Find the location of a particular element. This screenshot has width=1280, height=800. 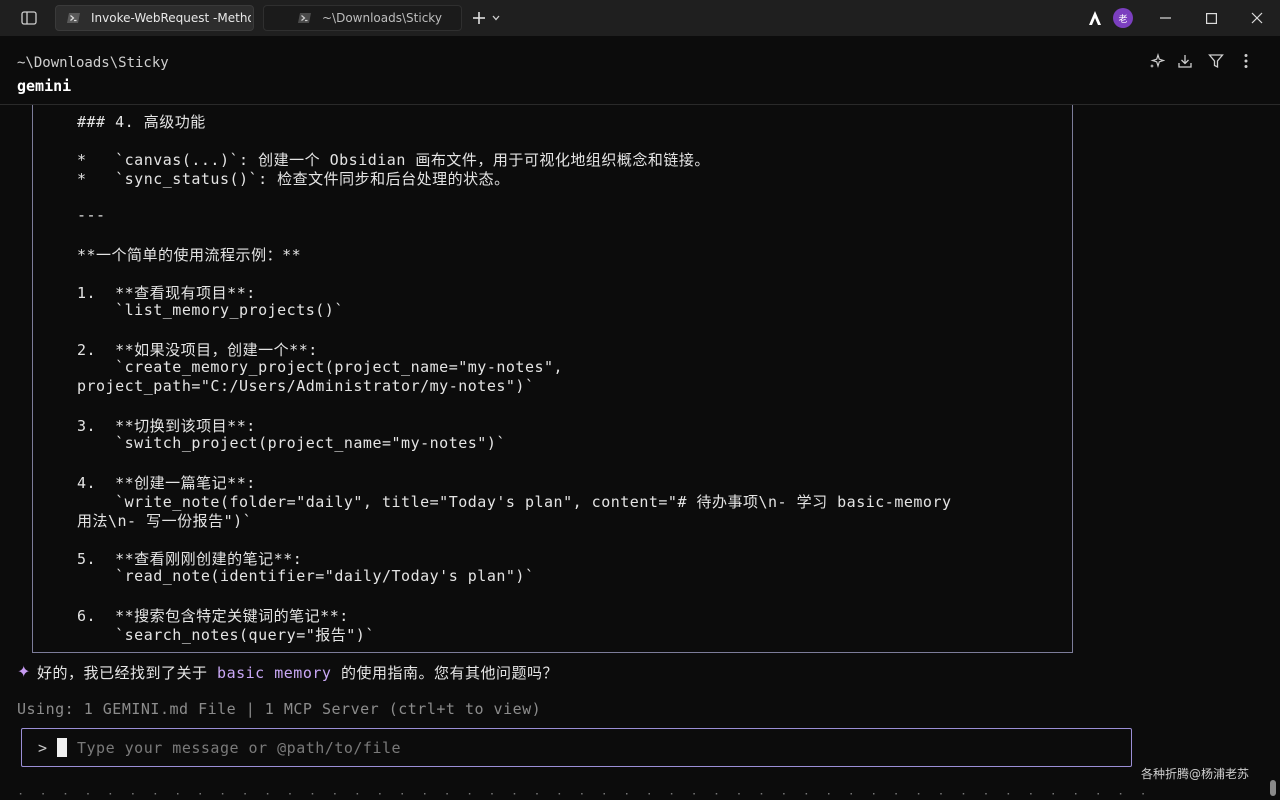

new-tab-plus-icon is located at coordinates (479, 18).